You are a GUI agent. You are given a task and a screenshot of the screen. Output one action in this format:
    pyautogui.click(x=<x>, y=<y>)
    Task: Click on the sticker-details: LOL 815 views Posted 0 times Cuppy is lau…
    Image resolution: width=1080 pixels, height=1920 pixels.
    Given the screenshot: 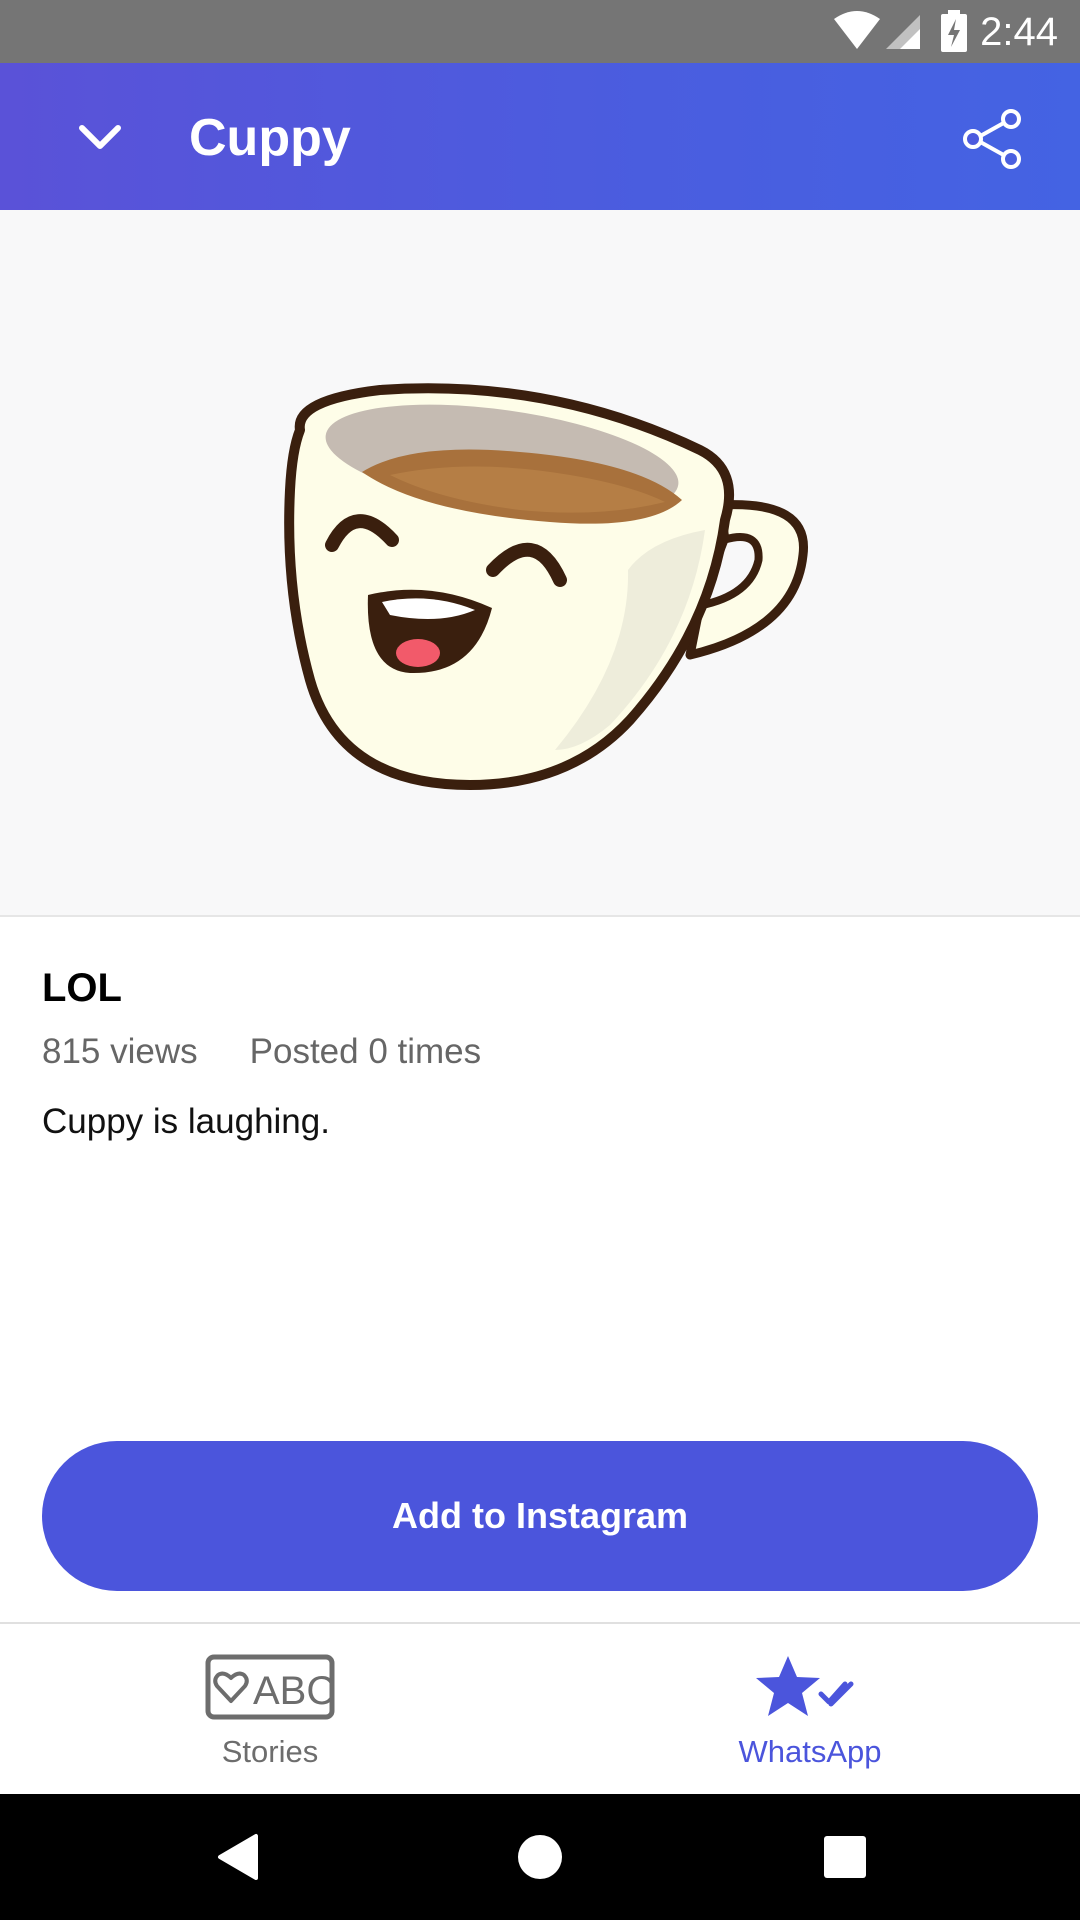 What is the action you would take?
    pyautogui.click(x=542, y=1054)
    